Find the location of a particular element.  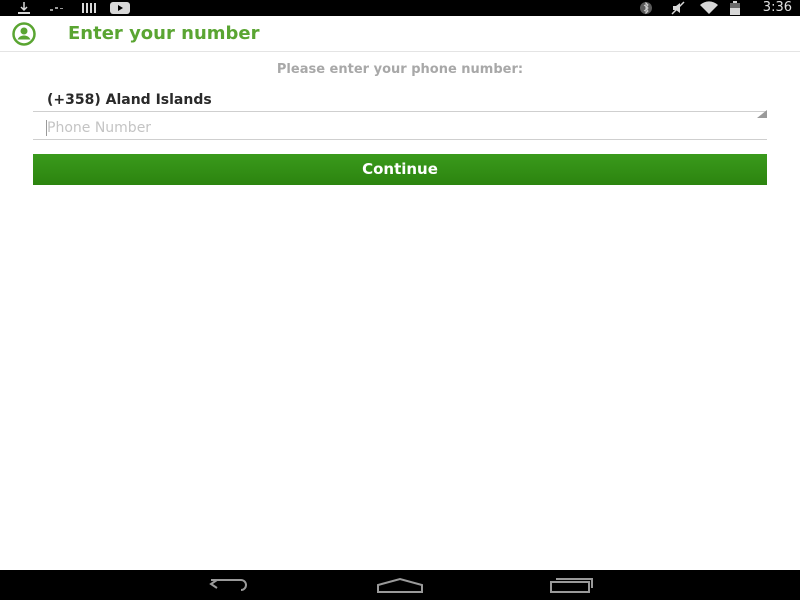

battery-icon is located at coordinates (735, 8).